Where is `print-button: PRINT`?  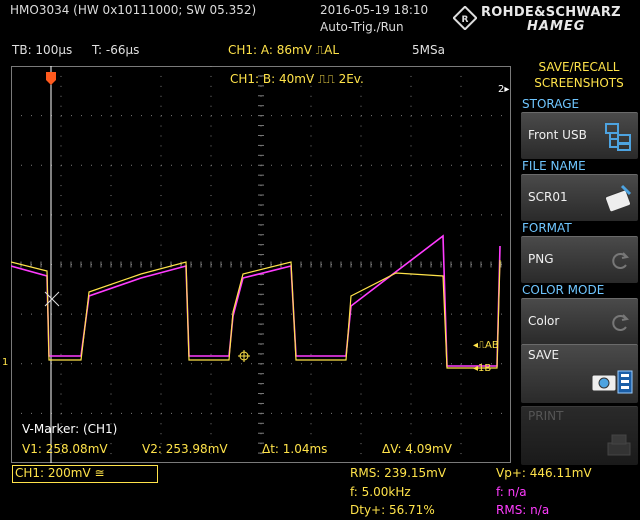 print-button: PRINT is located at coordinates (579, 435).